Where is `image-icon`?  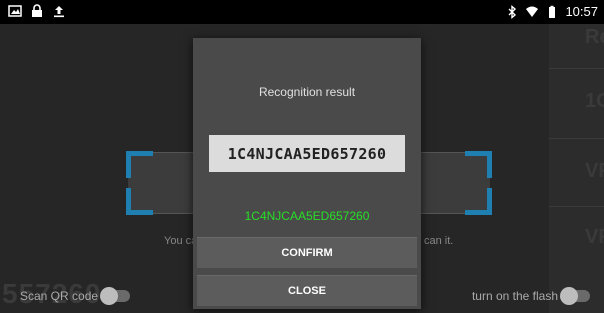
image-icon is located at coordinates (15, 11).